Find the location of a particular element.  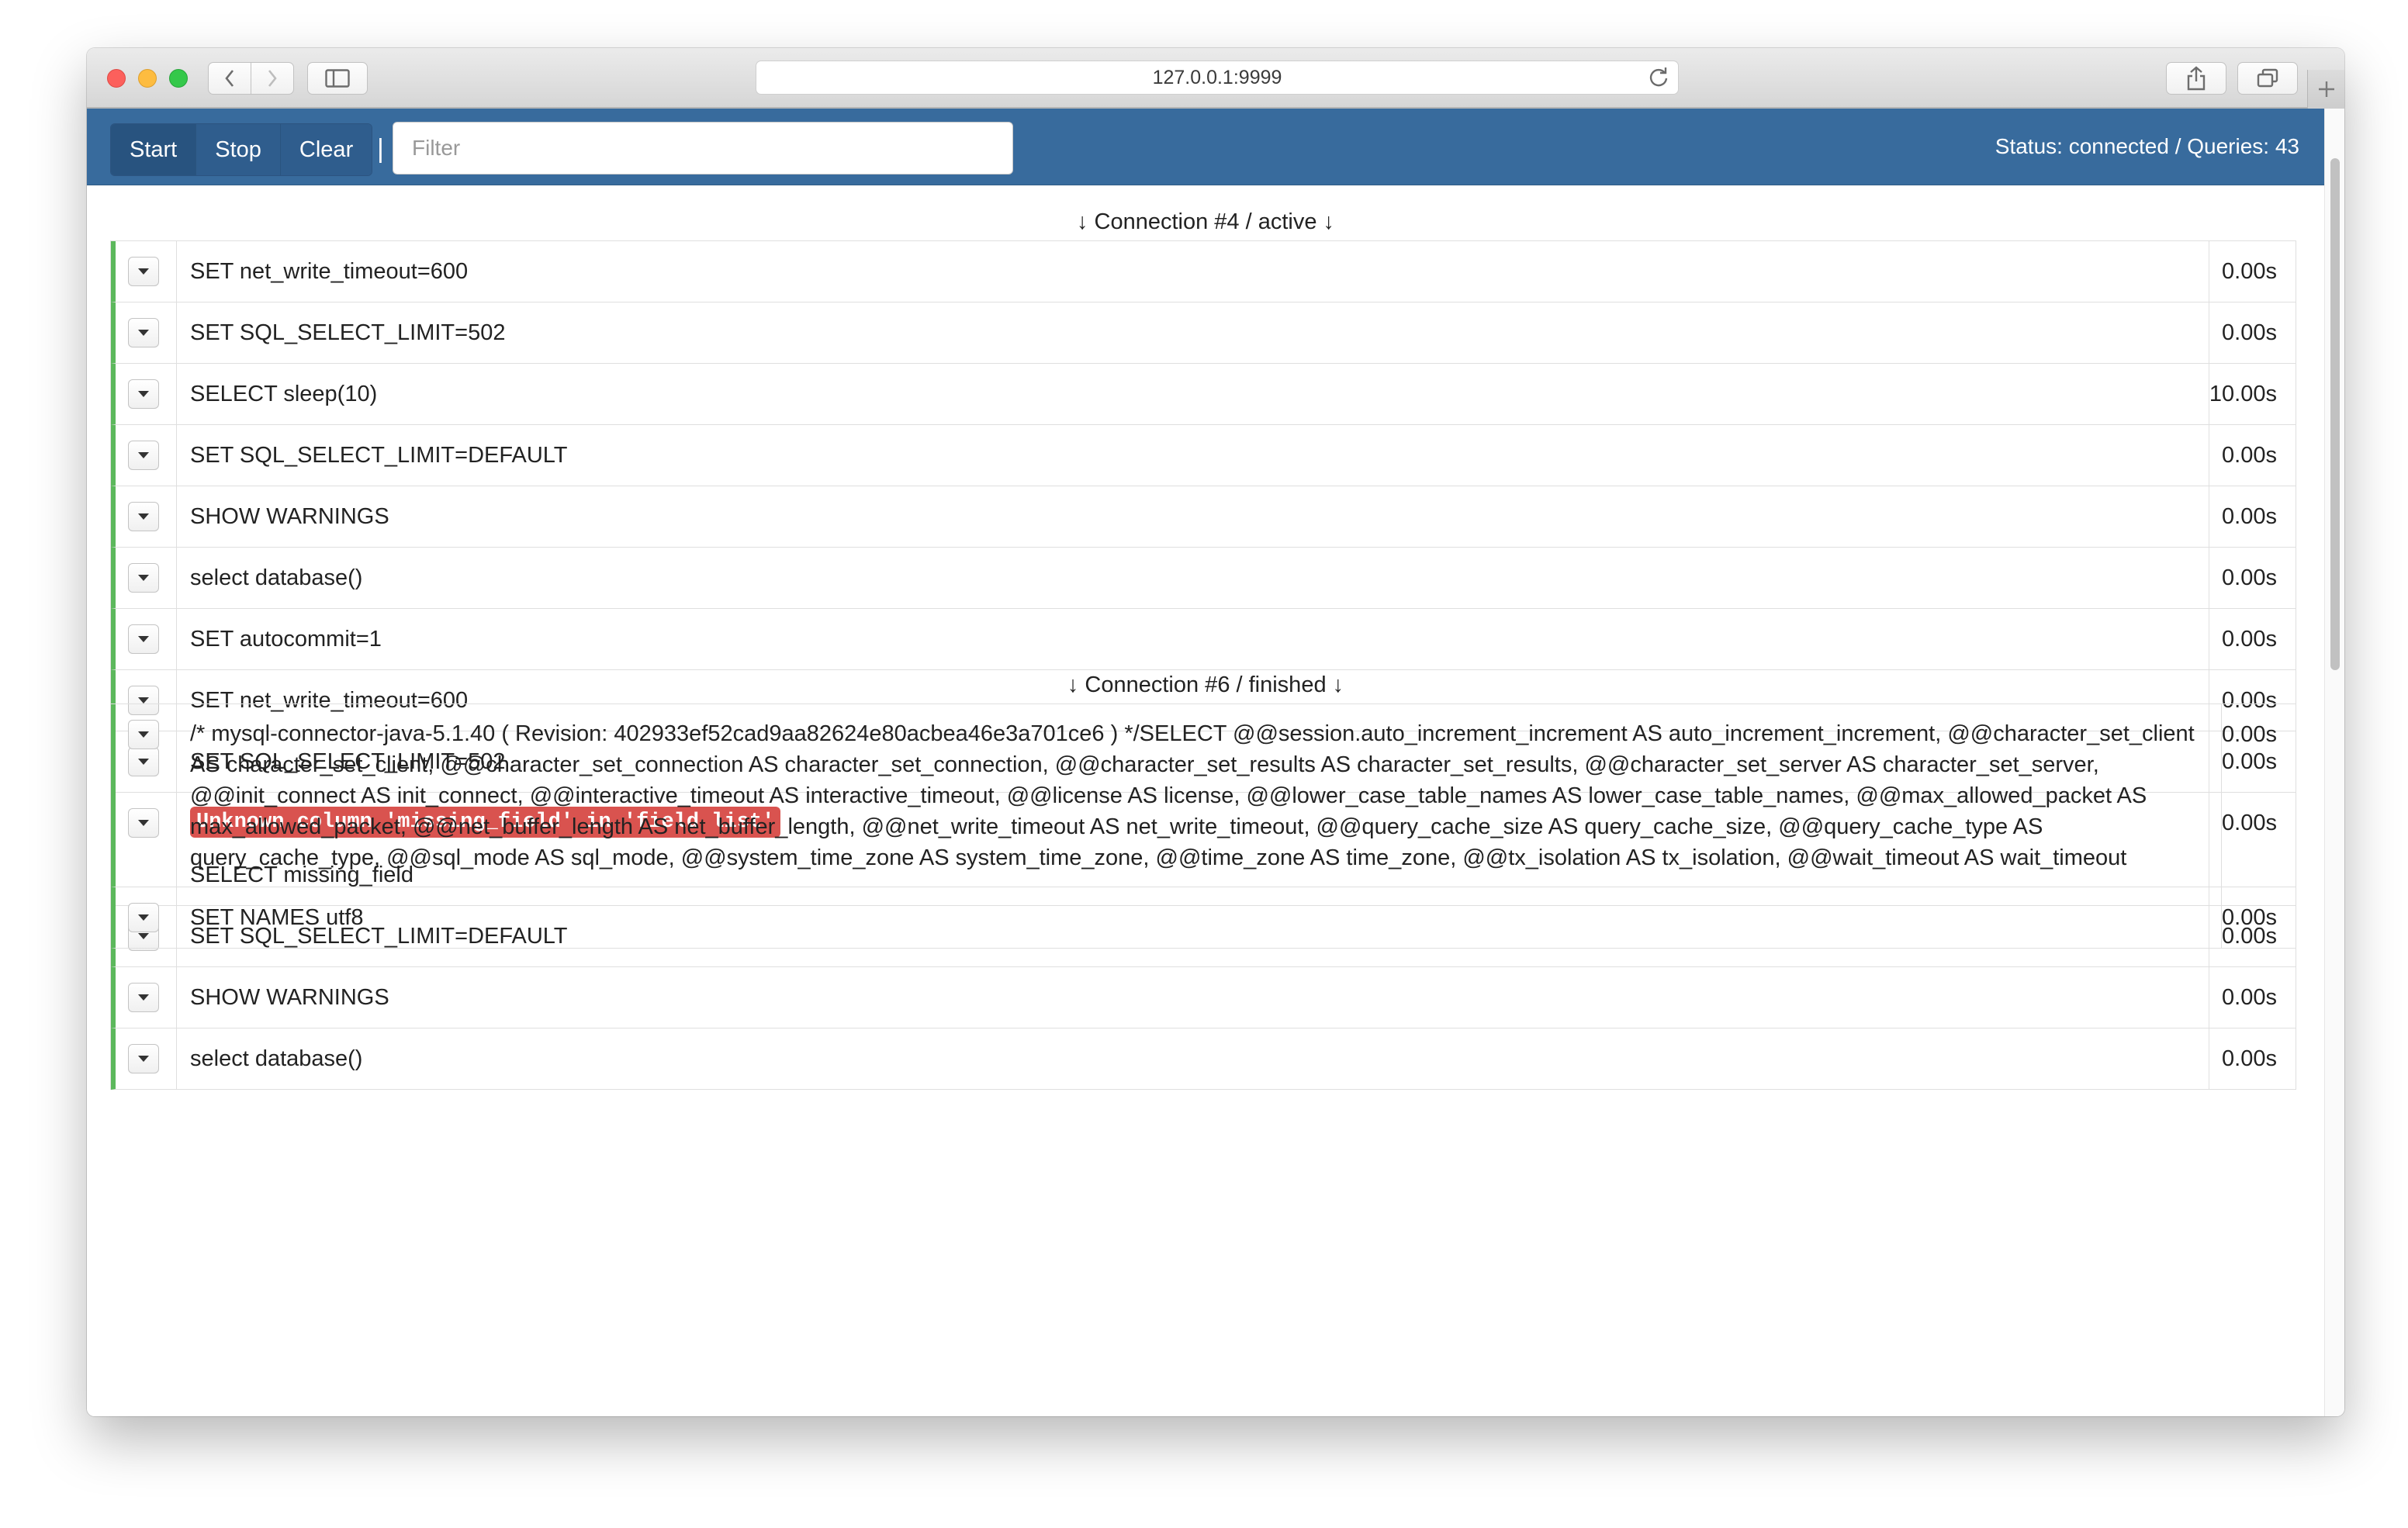

query-row: SET SQL_SELECT_LIMIT=502 0.00s is located at coordinates (1203, 333).